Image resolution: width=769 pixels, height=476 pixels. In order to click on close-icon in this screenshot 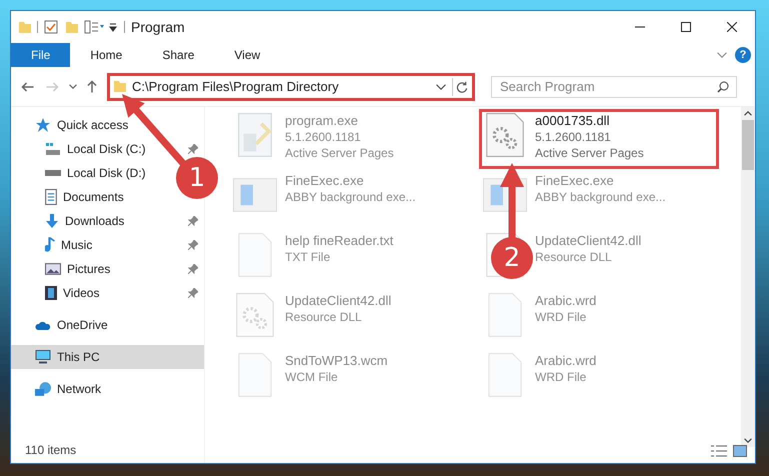, I will do `click(732, 27)`.